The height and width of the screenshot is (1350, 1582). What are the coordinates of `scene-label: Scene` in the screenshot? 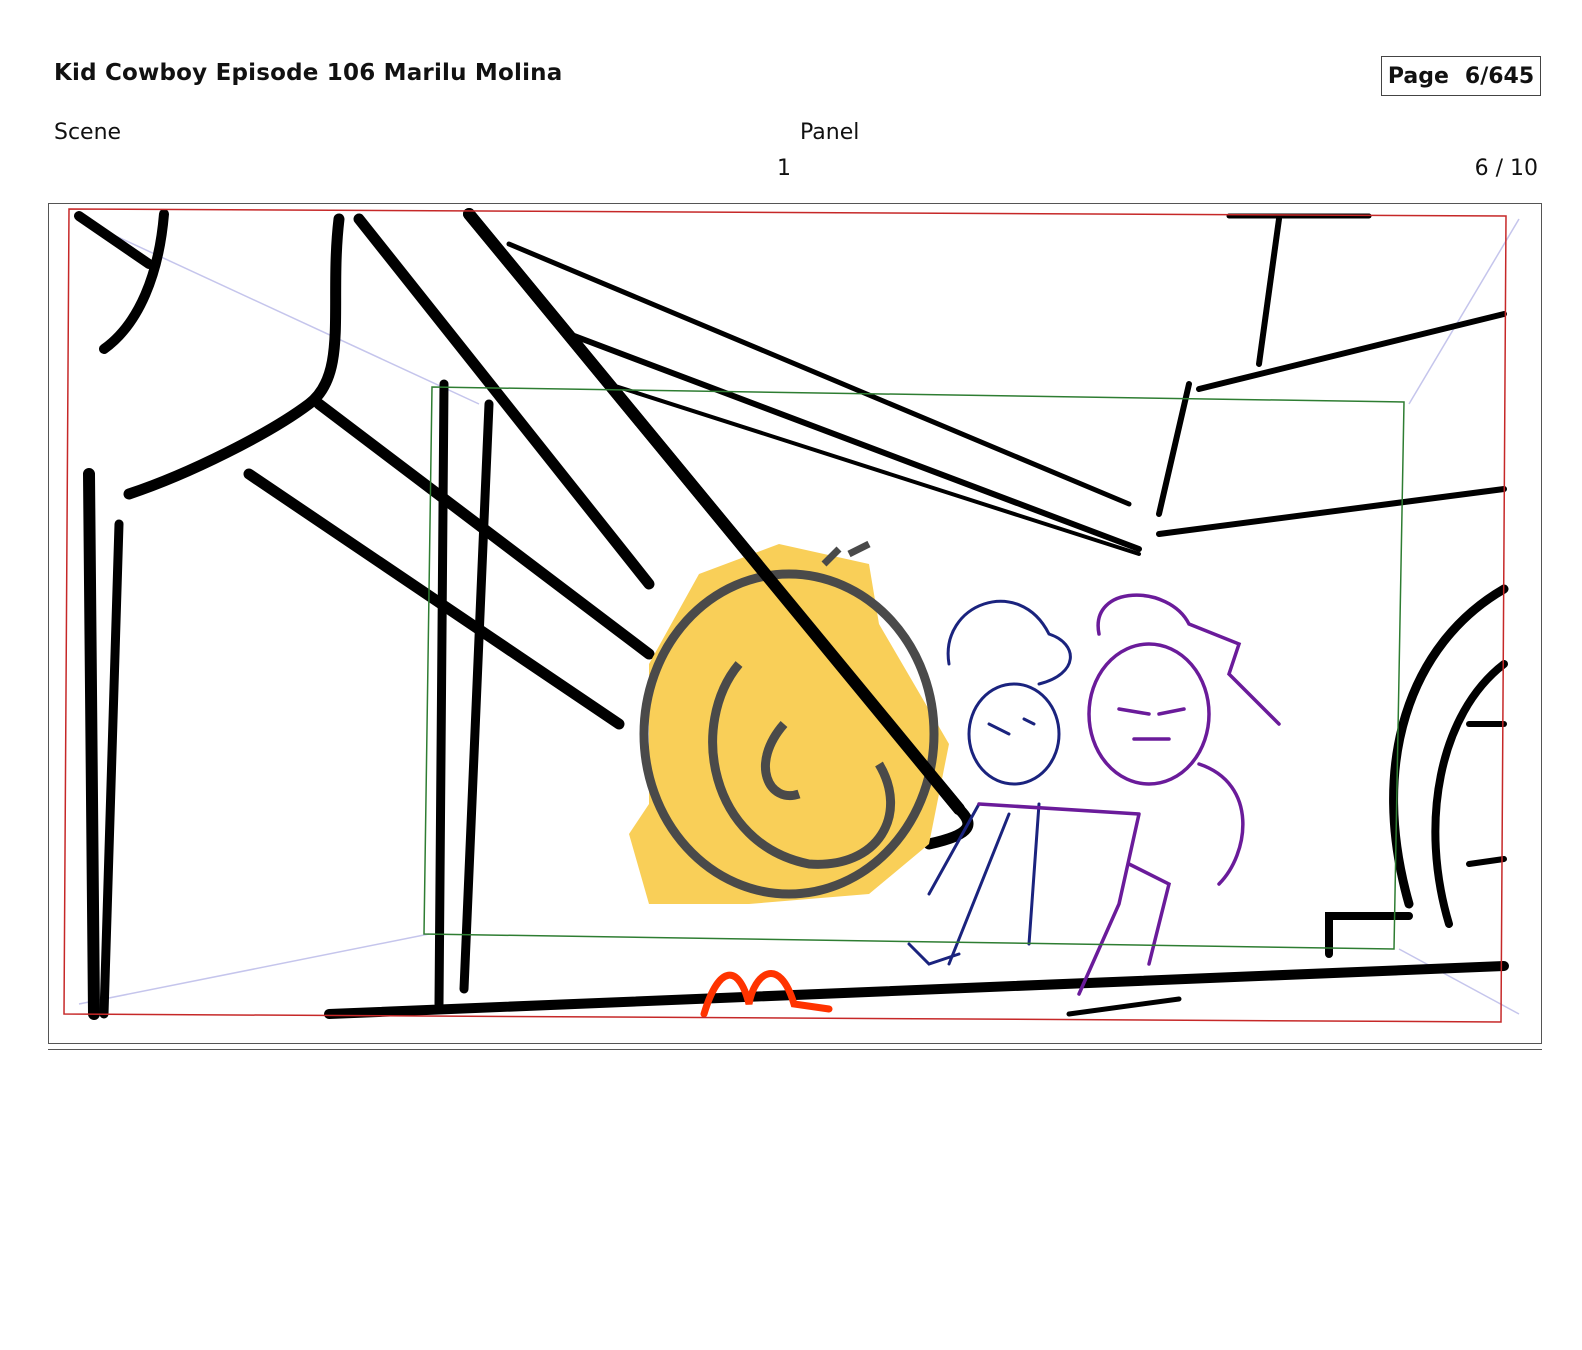 It's located at (88, 132).